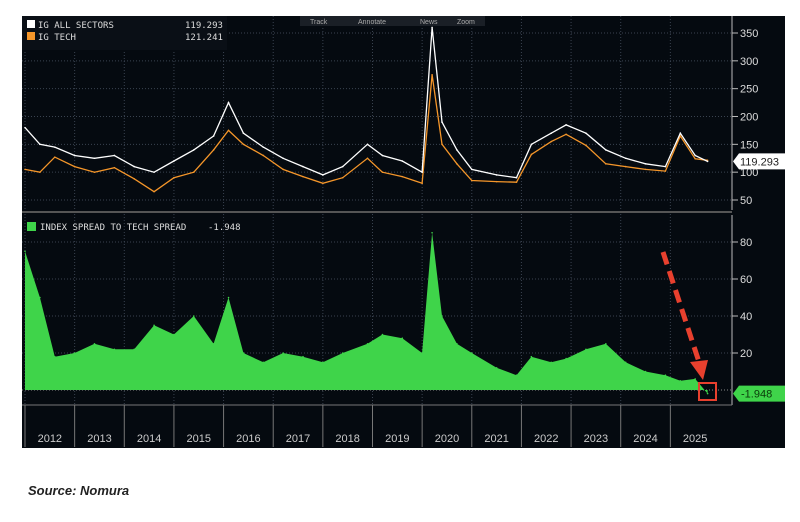  What do you see at coordinates (57, 38) in the screenshot?
I see `legend-label-tech: IG TECH` at bounding box center [57, 38].